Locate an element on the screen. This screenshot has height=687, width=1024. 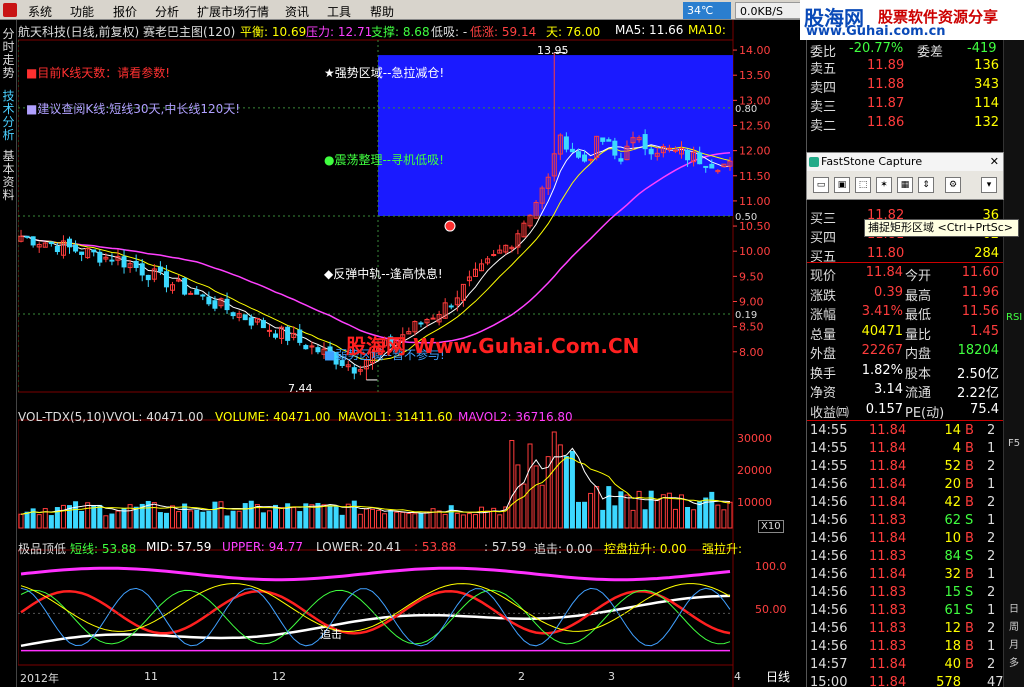
menu-icon: ▾ is located at coordinates (989, 185).